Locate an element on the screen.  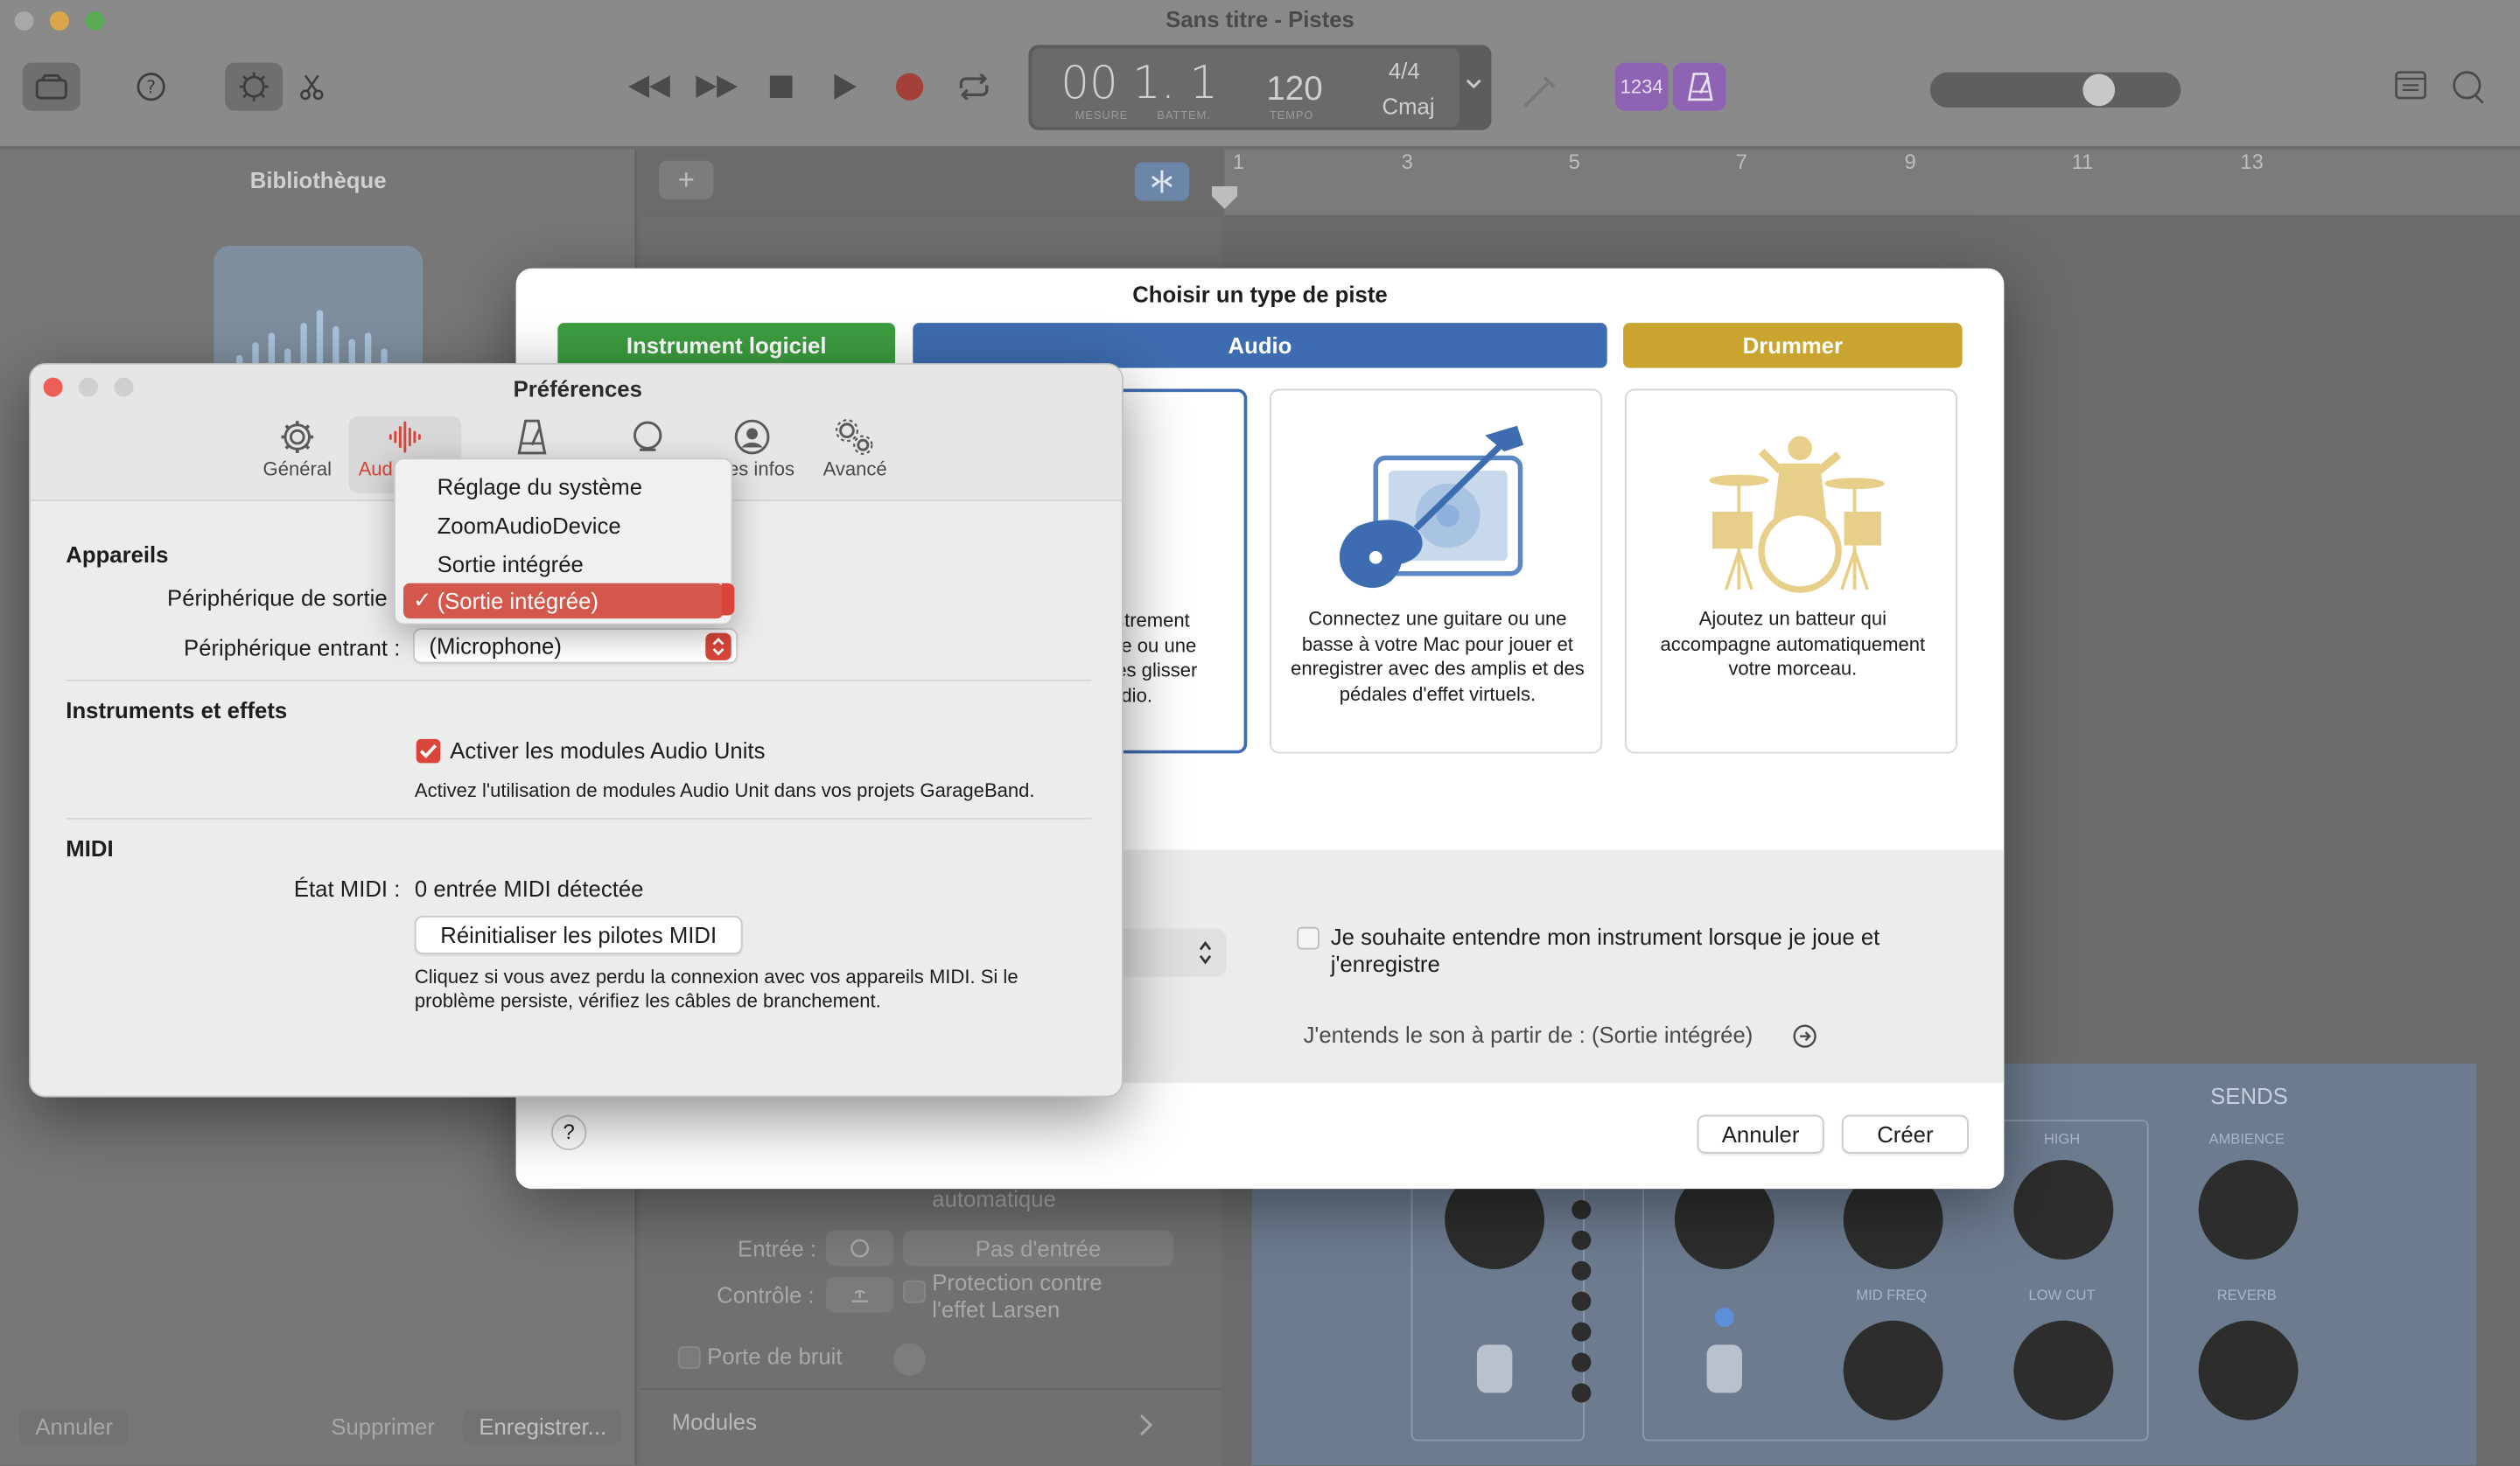
led-indicator is located at coordinates (1724, 1318).